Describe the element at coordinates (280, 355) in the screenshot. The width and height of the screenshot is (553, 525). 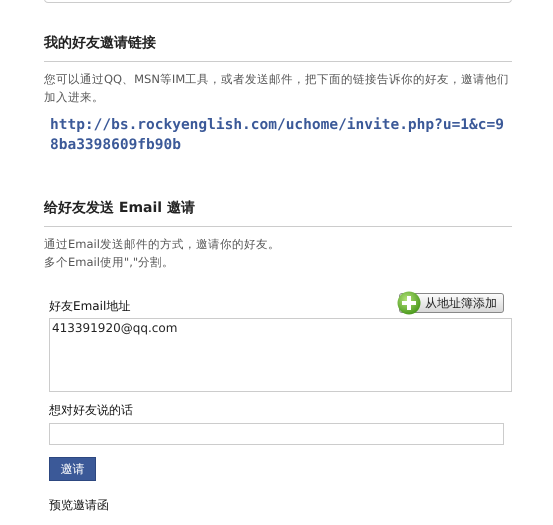
I see `email-field: 413391920@qq.com` at that location.